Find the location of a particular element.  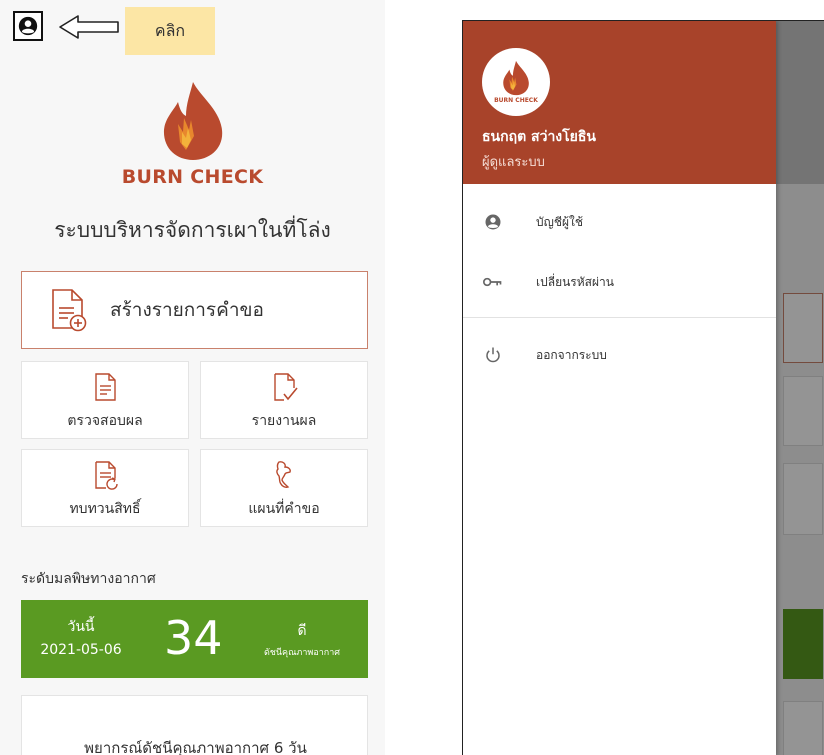

system-title: ระบบบริหารจัดการเผาในที่โล่ง is located at coordinates (192, 230).